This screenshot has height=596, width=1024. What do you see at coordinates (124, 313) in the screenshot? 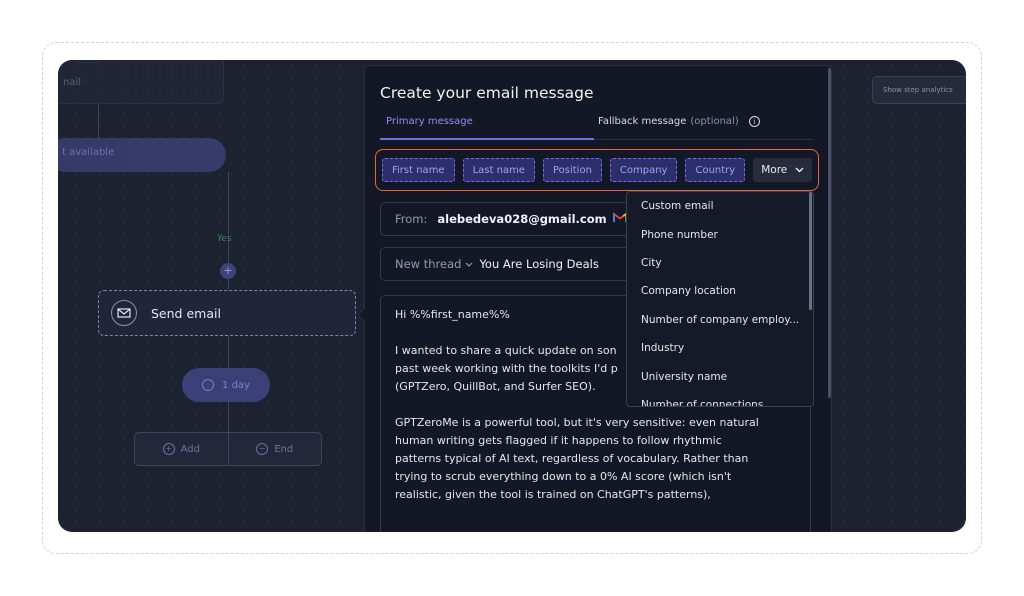
I see `envelope-icon` at bounding box center [124, 313].